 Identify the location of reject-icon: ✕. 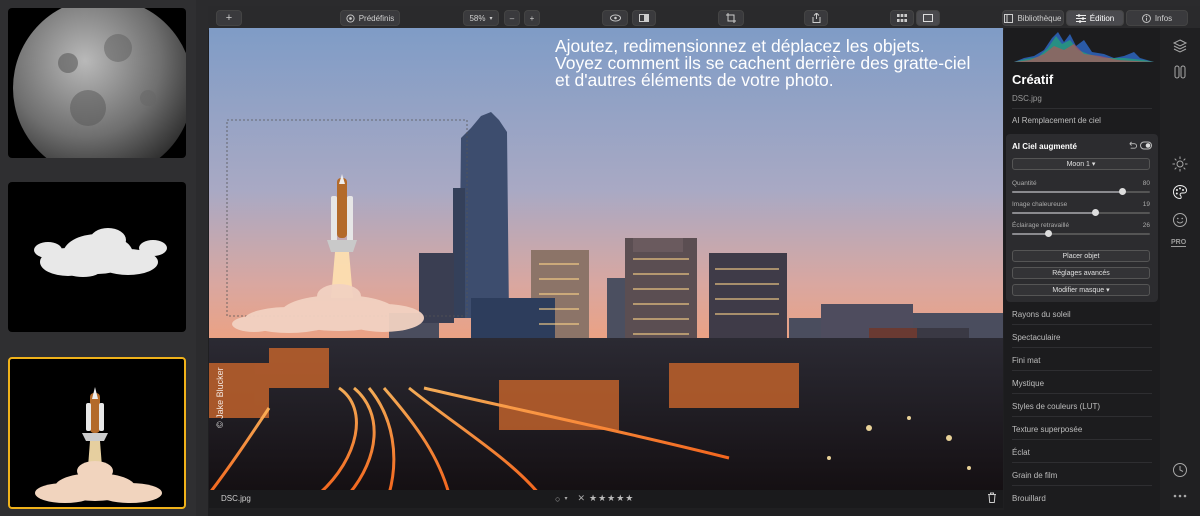
(581, 498).